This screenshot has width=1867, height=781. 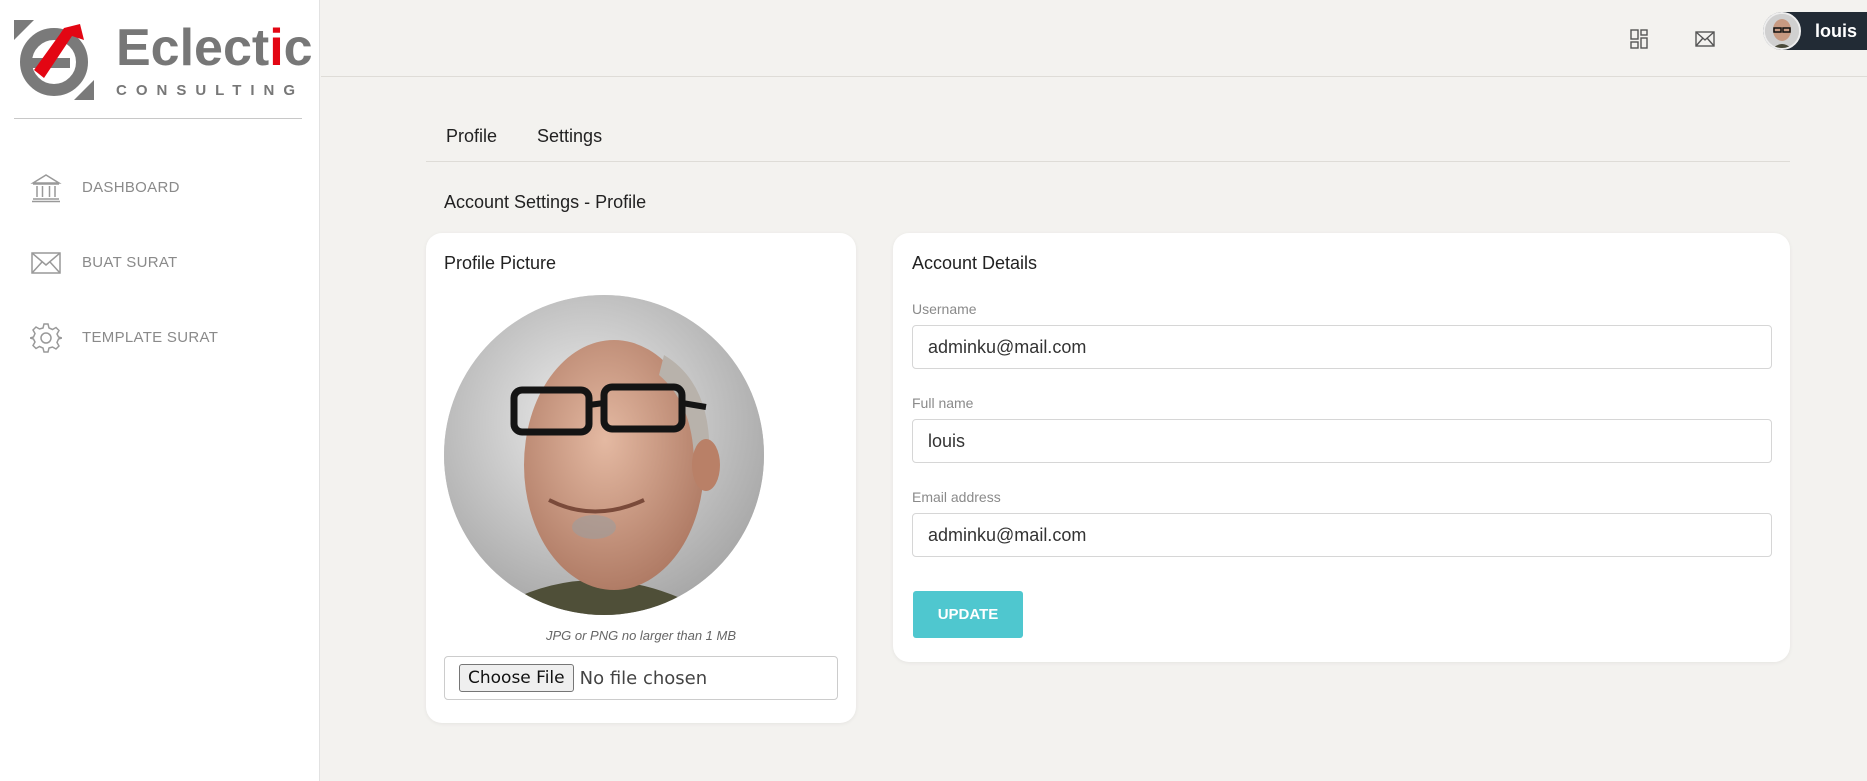 What do you see at coordinates (1836, 30) in the screenshot?
I see `user-name: louis` at bounding box center [1836, 30].